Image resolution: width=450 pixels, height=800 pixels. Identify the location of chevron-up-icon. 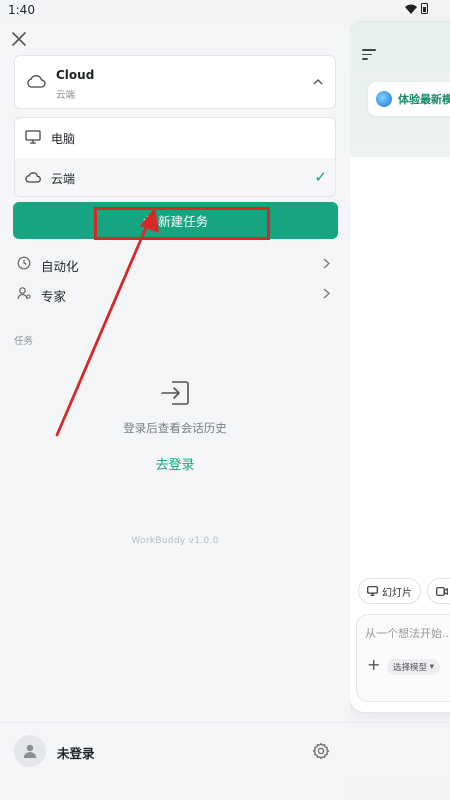
(318, 81).